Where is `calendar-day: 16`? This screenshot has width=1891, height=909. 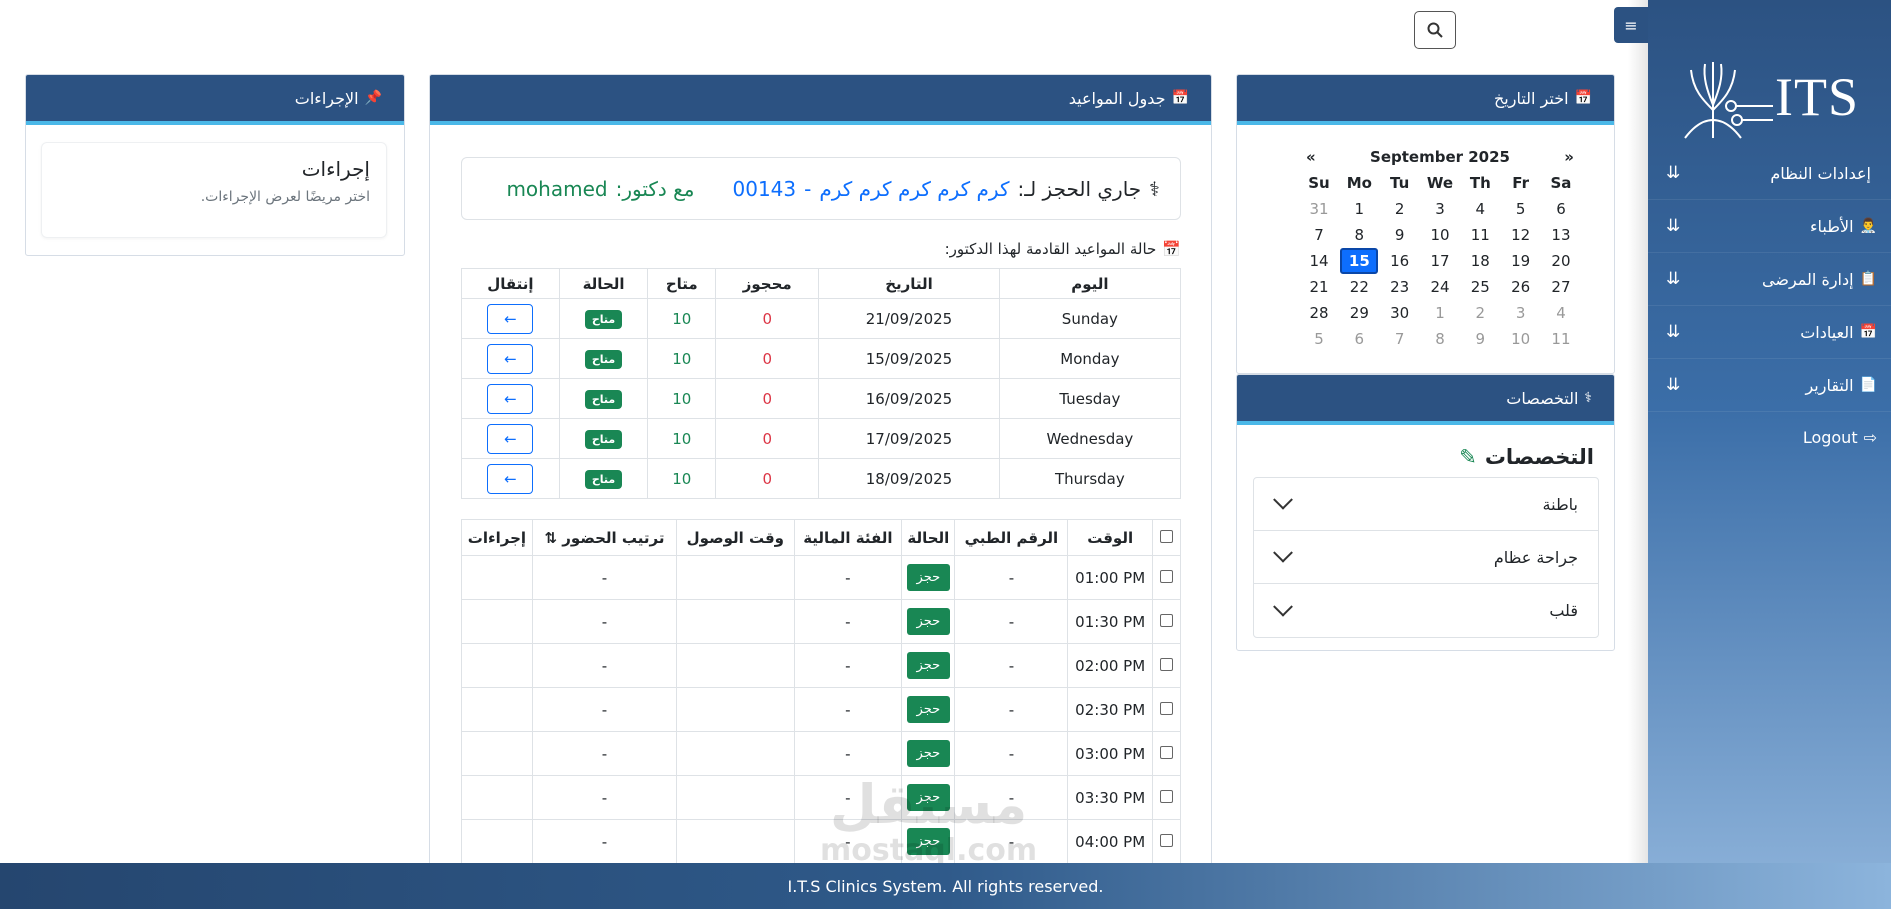
calendar-day: 16 is located at coordinates (1400, 261).